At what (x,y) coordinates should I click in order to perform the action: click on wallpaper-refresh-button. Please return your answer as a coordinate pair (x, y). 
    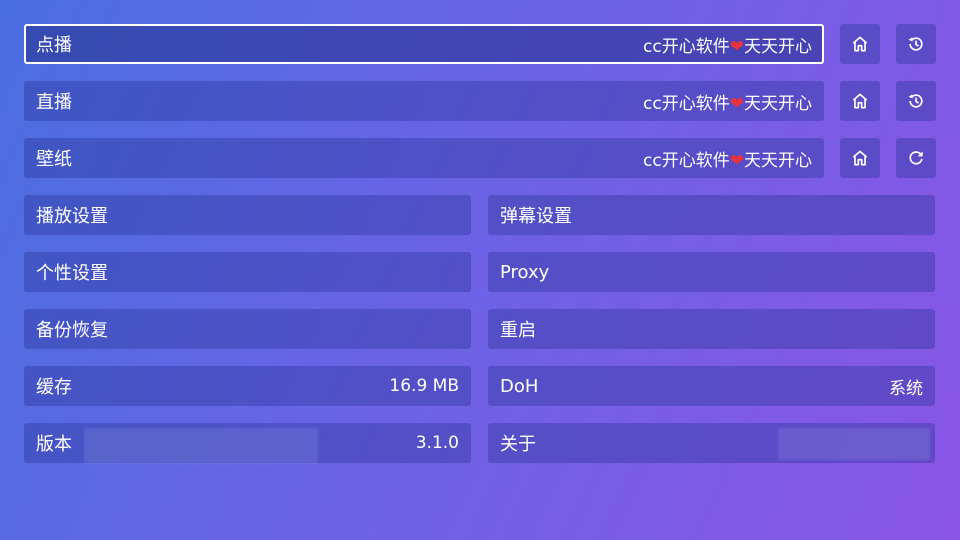
    Looking at the image, I should click on (916, 158).